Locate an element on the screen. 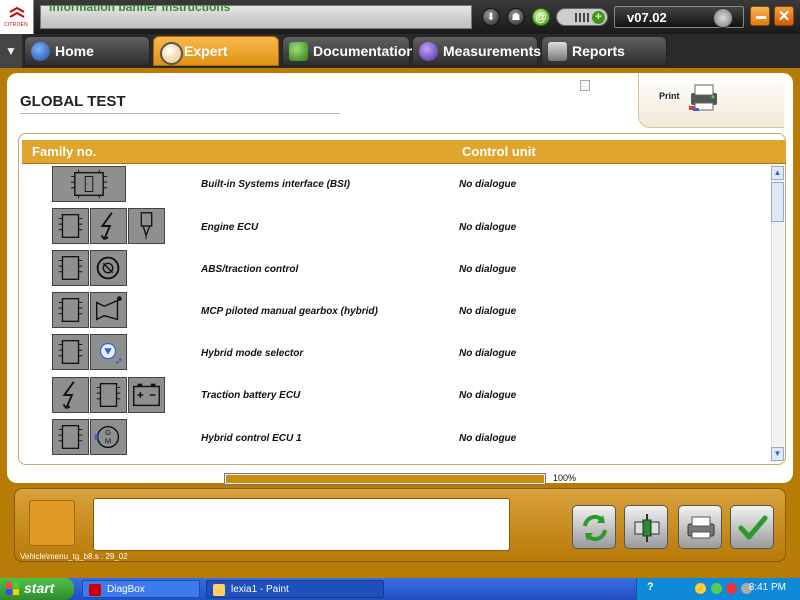 The image size is (800, 600). scroll-down-icon: ▼ is located at coordinates (777, 454).